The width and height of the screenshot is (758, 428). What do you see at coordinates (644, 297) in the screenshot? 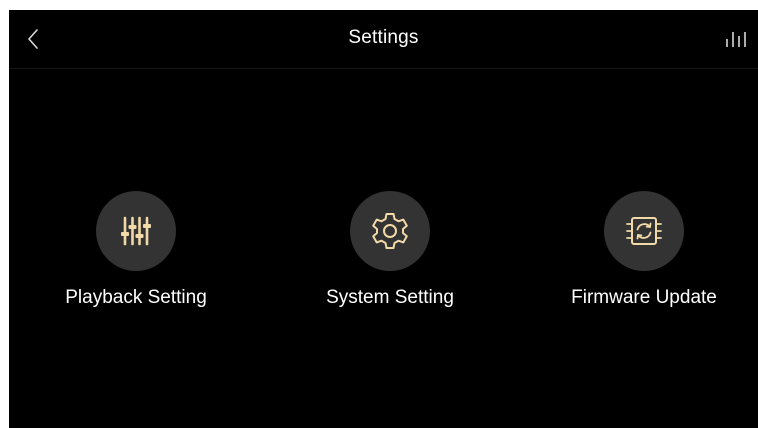
I see `menu-item-label: Firmware Update` at bounding box center [644, 297].